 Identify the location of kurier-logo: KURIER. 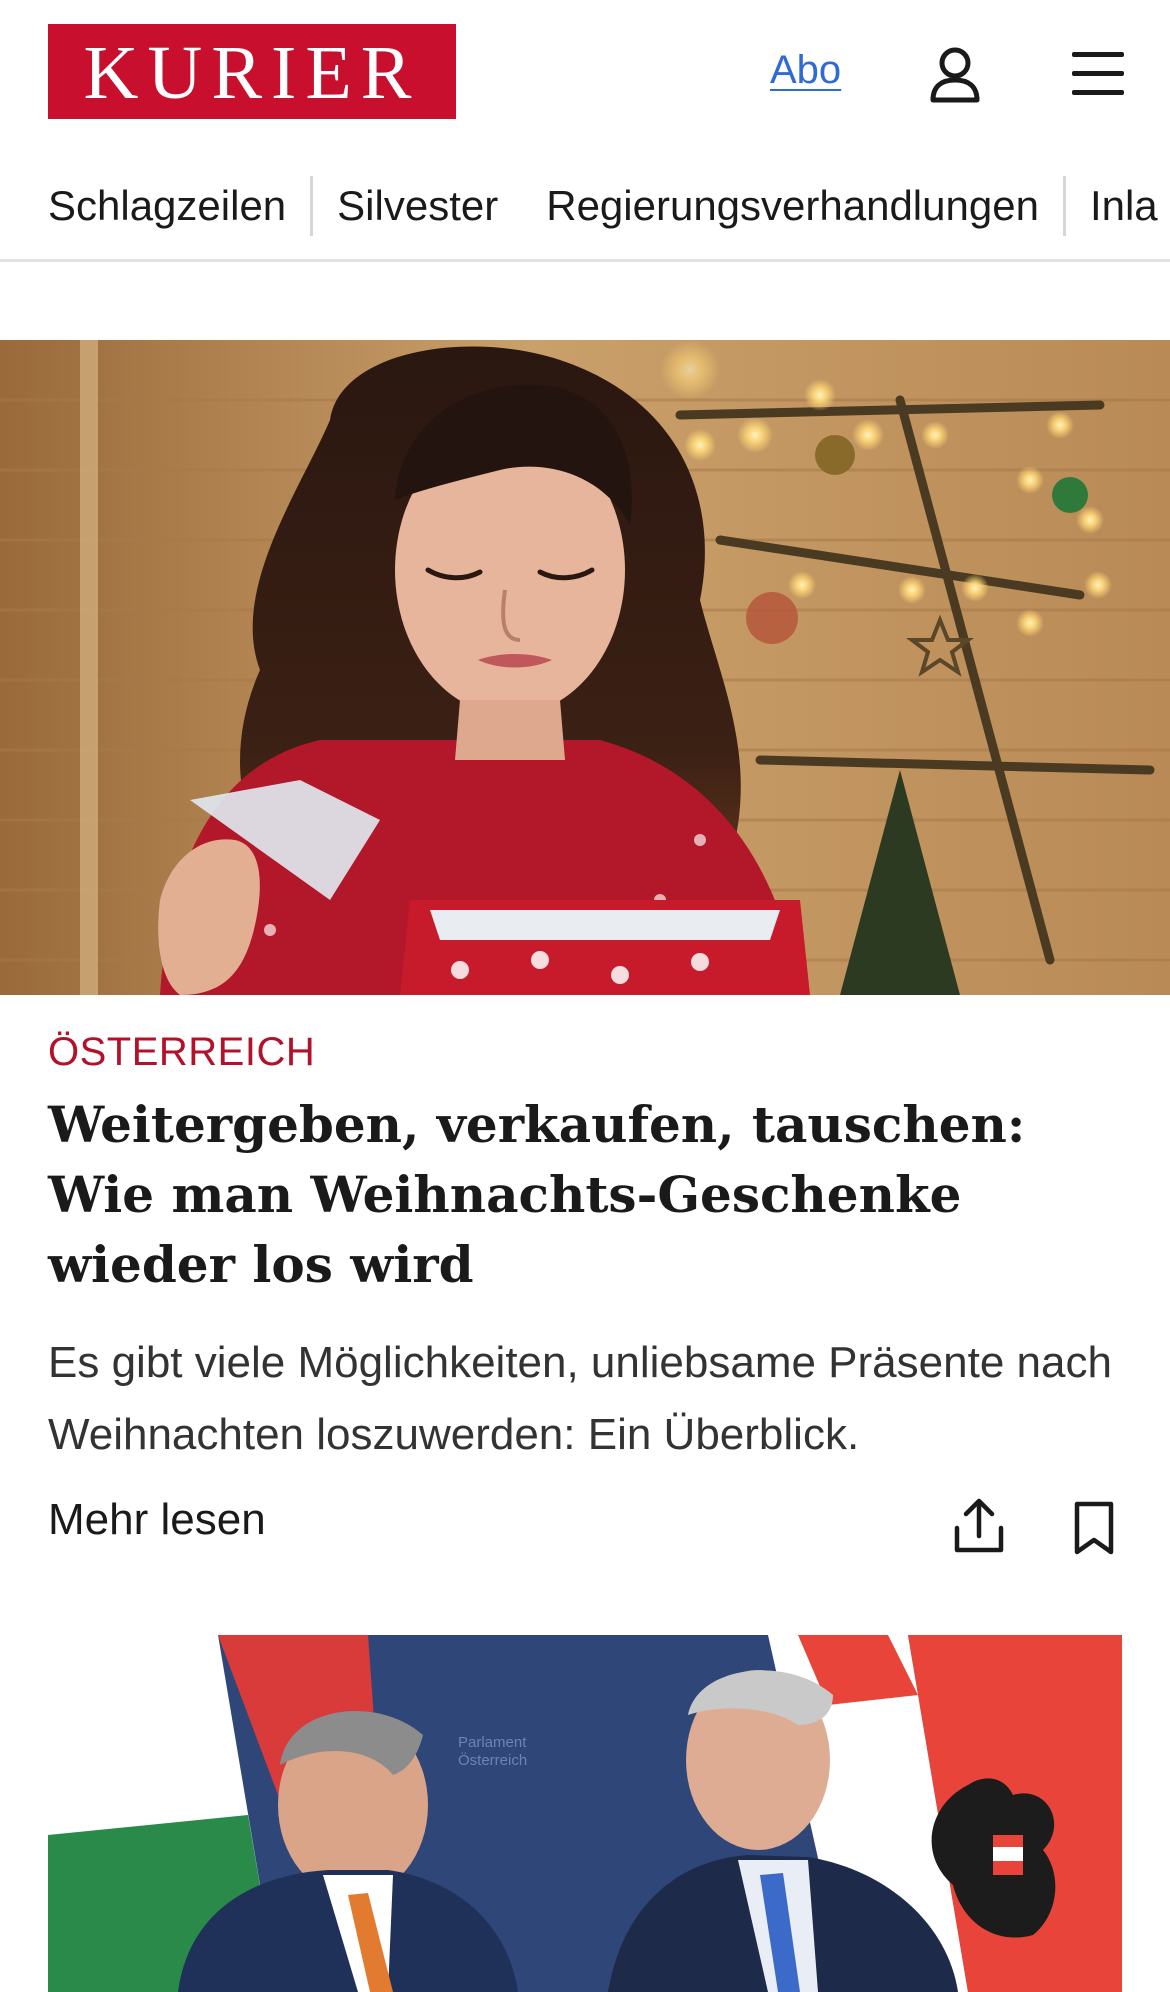
(252, 71).